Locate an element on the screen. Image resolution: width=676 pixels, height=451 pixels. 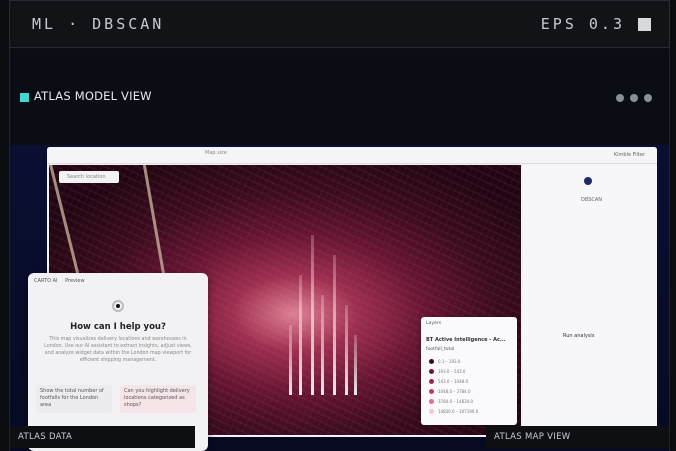
legend-item-label: 543.0 – 1048.0 is located at coordinates (453, 381).